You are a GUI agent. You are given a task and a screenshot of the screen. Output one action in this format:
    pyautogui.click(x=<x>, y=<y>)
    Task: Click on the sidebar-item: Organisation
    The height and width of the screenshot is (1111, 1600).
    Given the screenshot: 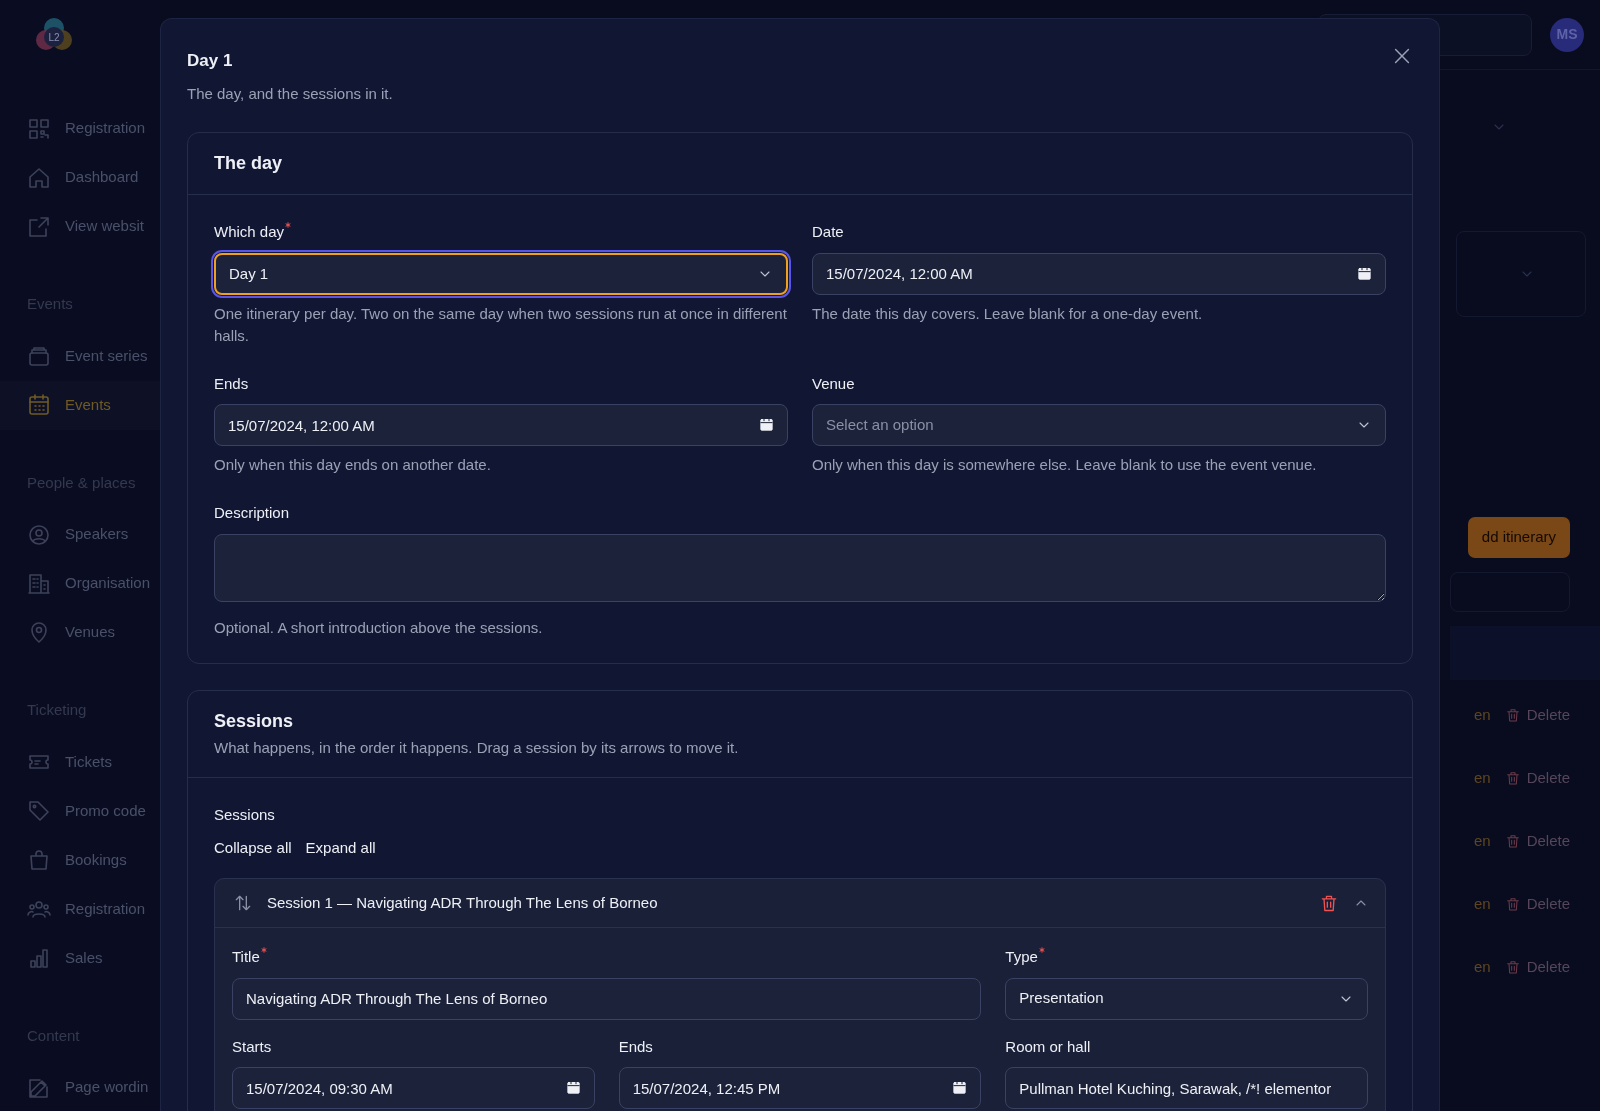 What is the action you would take?
    pyautogui.click(x=80, y=583)
    